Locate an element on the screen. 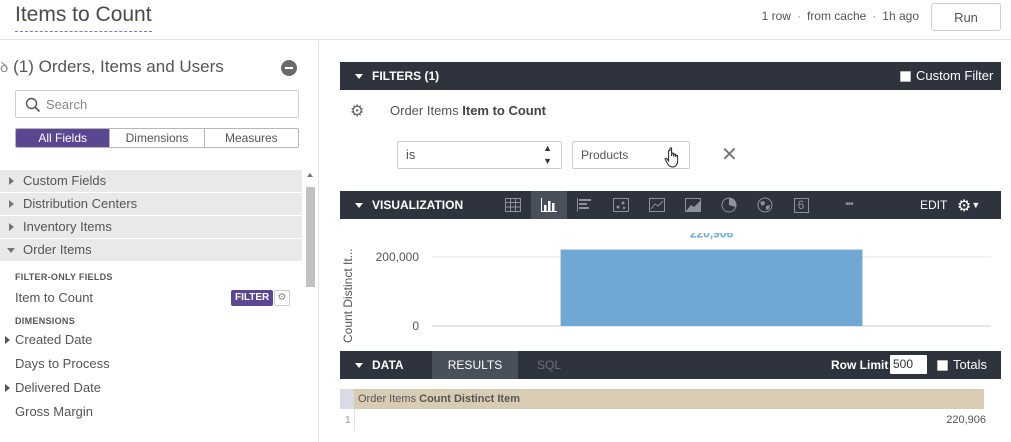  sidebar-scrollbar is located at coordinates (310, 233).